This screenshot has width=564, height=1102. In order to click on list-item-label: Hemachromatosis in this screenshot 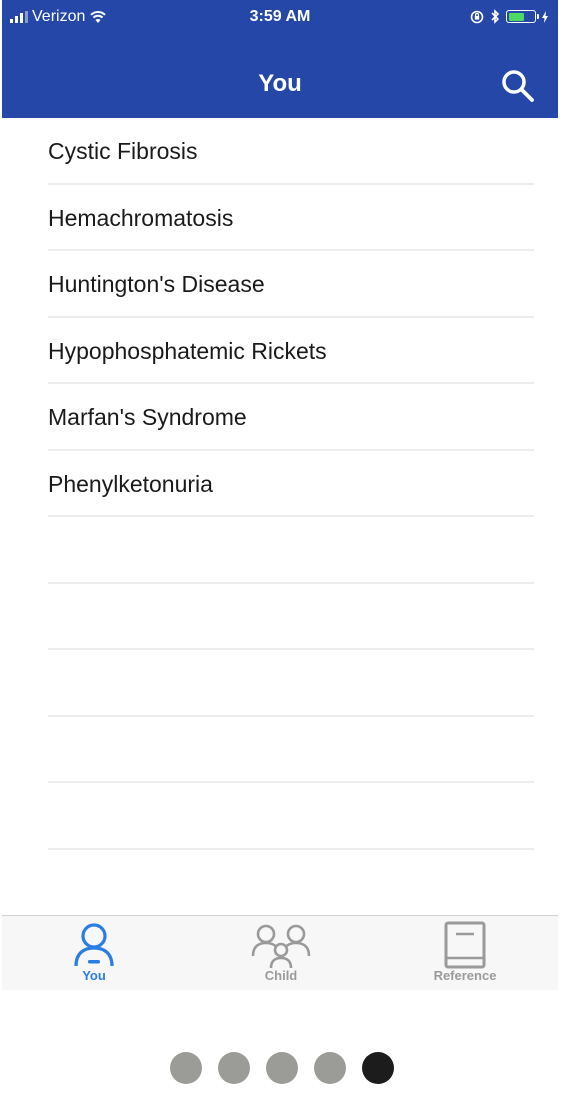, I will do `click(141, 217)`.